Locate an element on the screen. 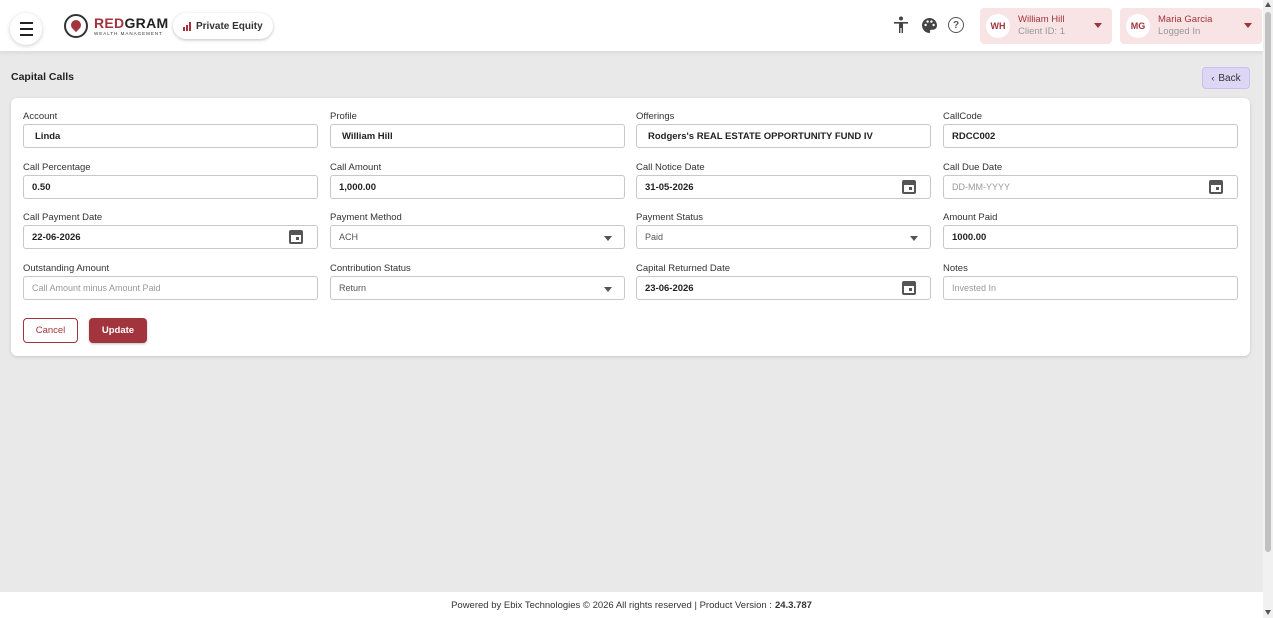  call-due-date-label: Call Due Date is located at coordinates (973, 167).